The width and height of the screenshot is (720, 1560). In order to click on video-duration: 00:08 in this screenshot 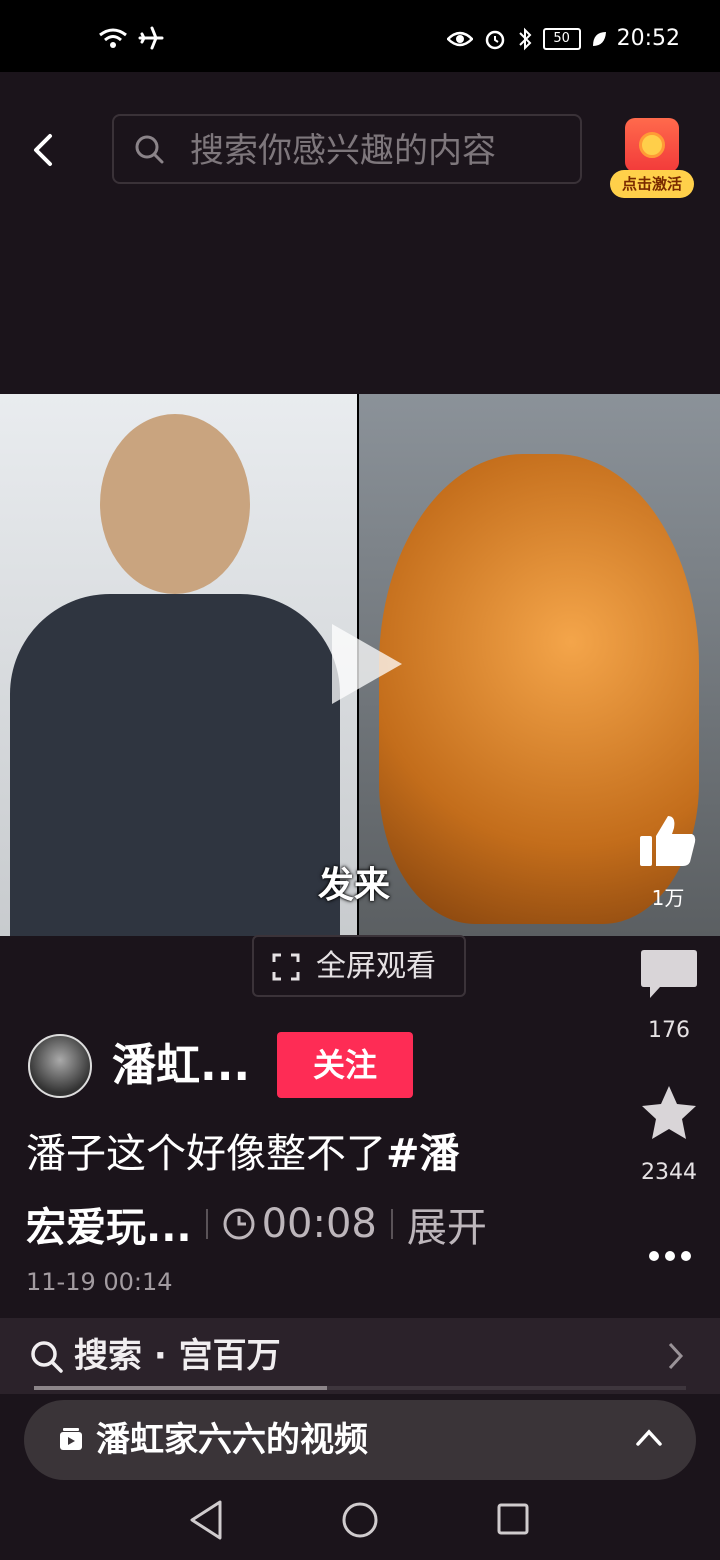, I will do `click(319, 1224)`.